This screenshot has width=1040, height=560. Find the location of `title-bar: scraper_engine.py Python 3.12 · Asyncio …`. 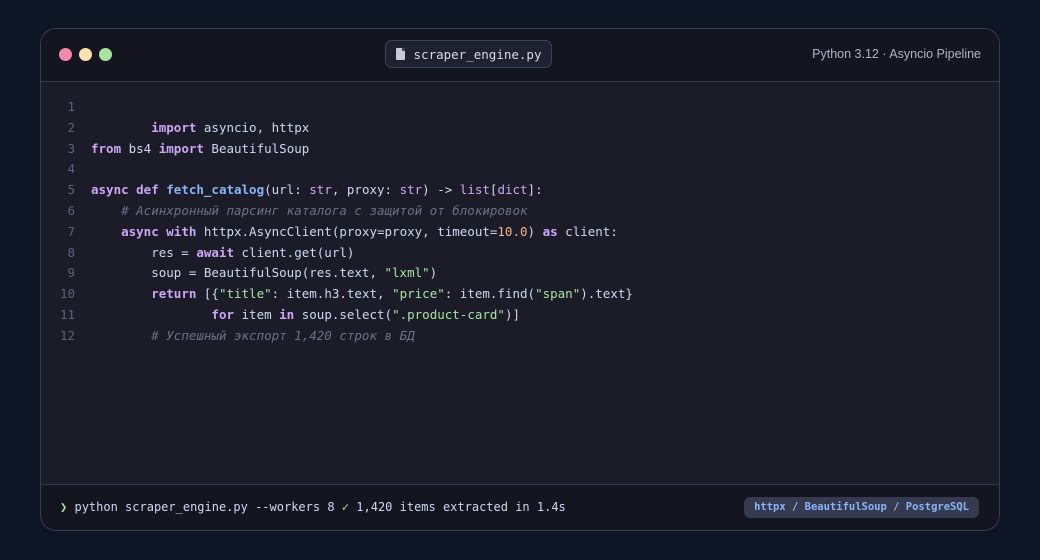

title-bar: scraper_engine.py Python 3.12 · Asyncio … is located at coordinates (520, 55).